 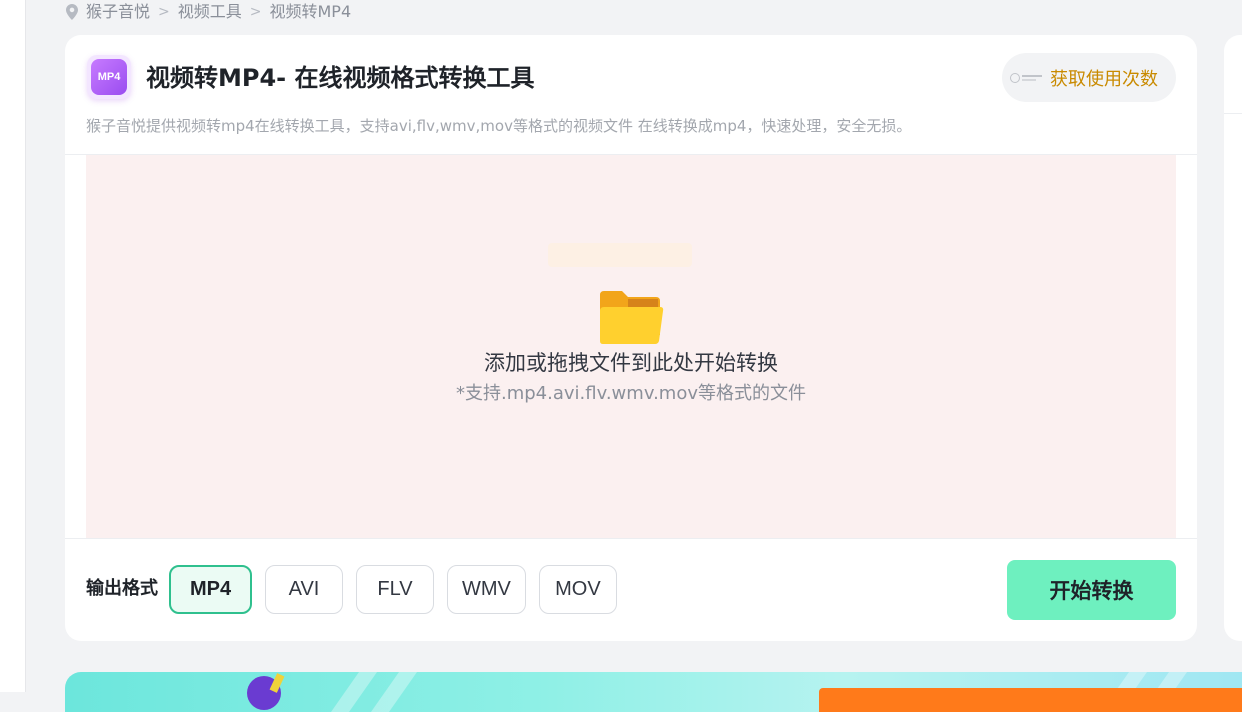 I want to click on breadcrumb-item-current: 视频转MP4, so click(x=310, y=11).